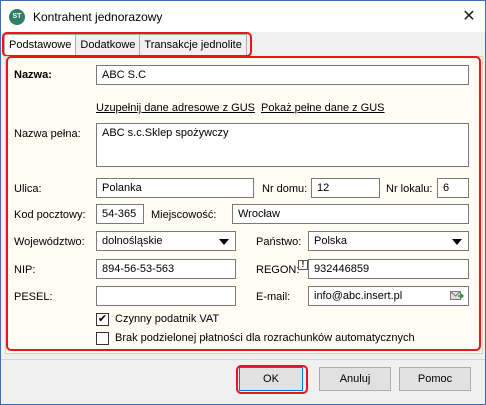 The image size is (486, 405). I want to click on email-value: info@abc.insert.pl, so click(358, 296).